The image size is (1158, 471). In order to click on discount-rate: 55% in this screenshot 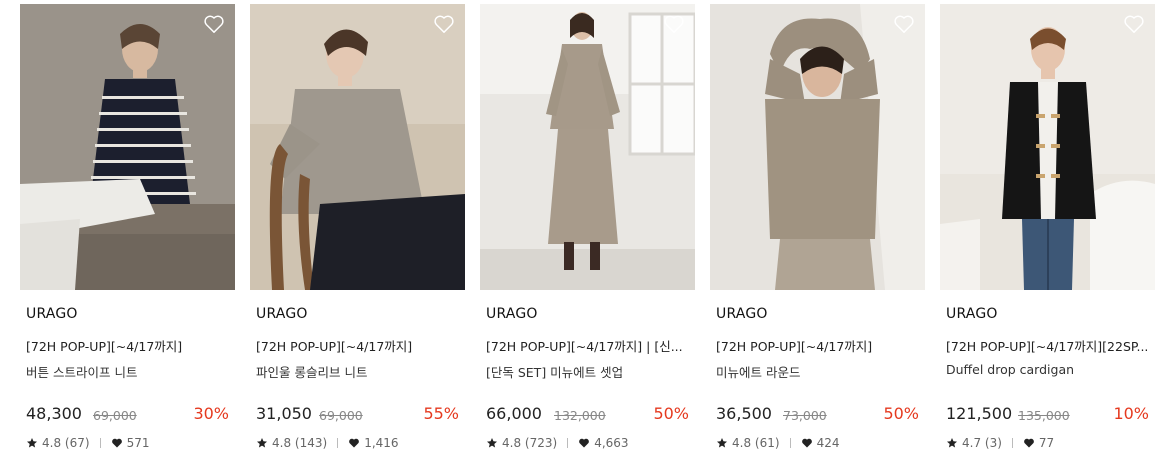, I will do `click(441, 413)`.